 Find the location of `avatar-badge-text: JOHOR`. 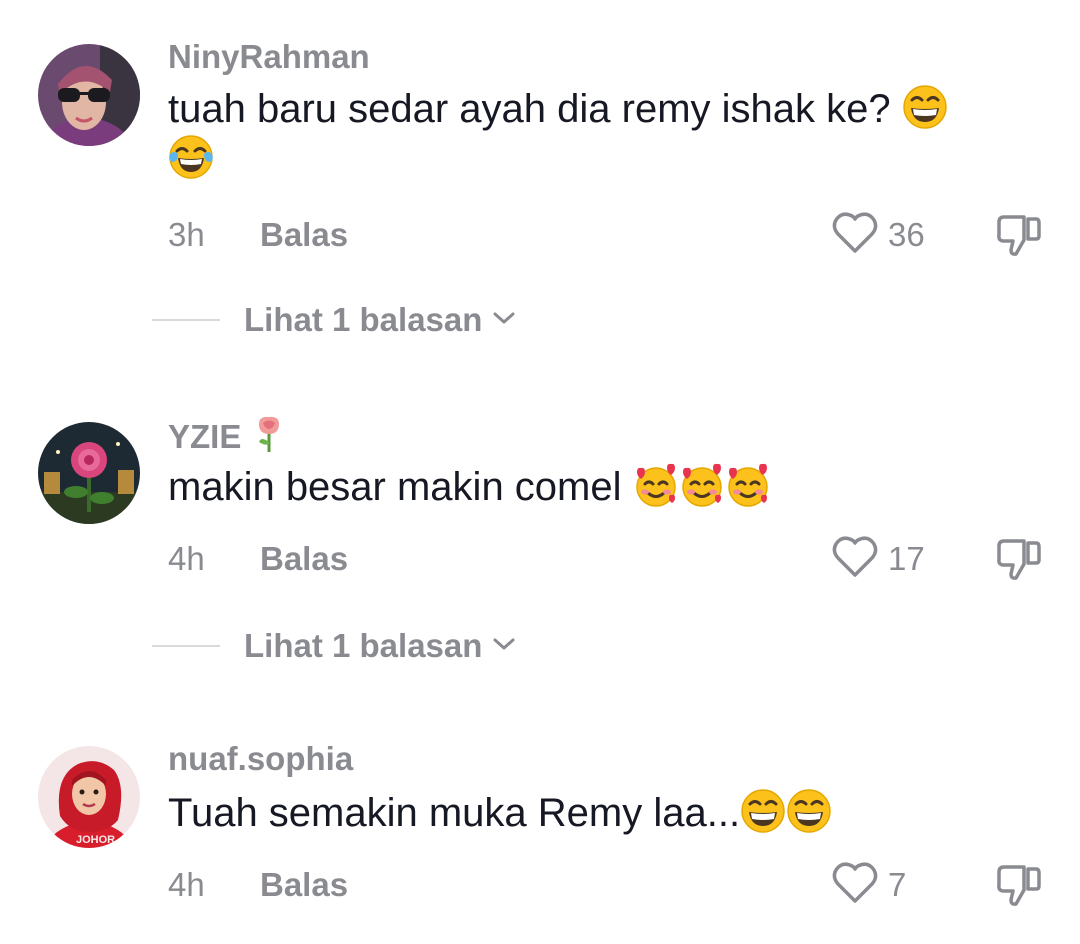

avatar-badge-text: JOHOR is located at coordinates (95, 840).